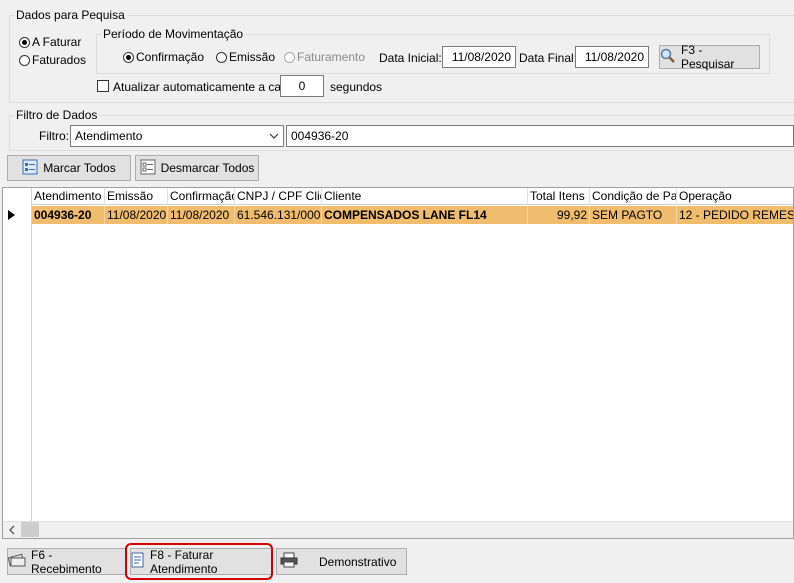  What do you see at coordinates (12, 531) in the screenshot?
I see `scroll-left-icon` at bounding box center [12, 531].